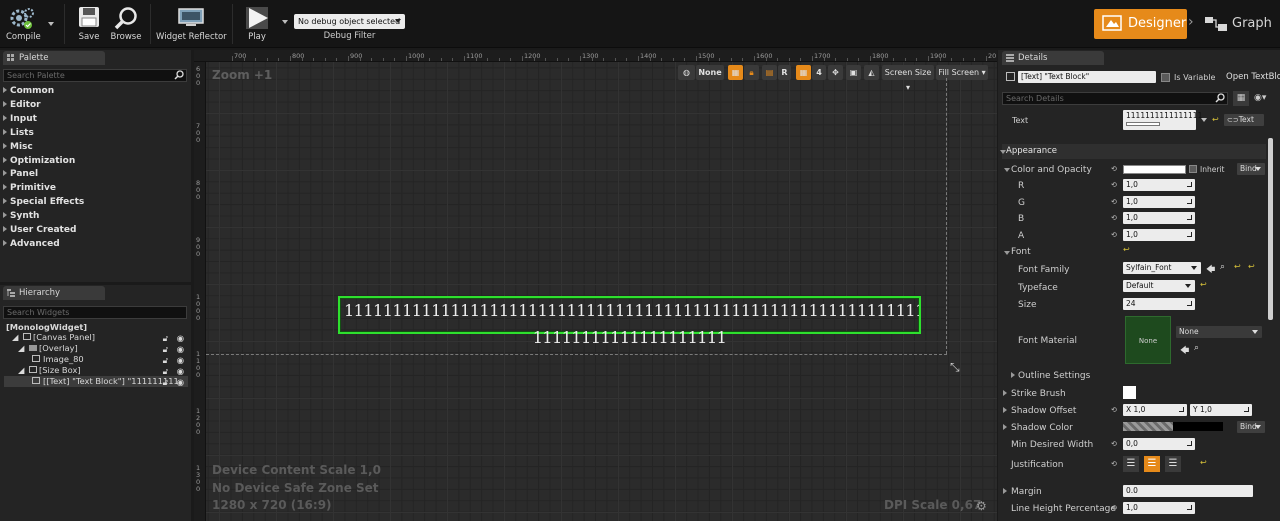 The height and width of the screenshot is (521, 1280). I want to click on shadow-color-swatch, so click(1198, 426).